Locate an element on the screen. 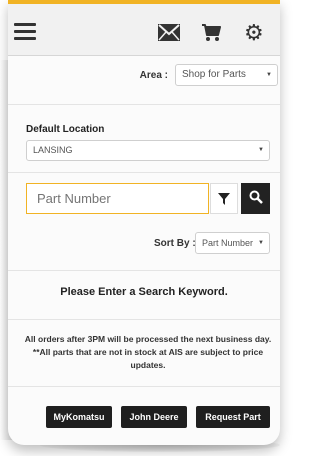 Image resolution: width=320 pixels, height=456 pixels. filter-icon is located at coordinates (224, 198).